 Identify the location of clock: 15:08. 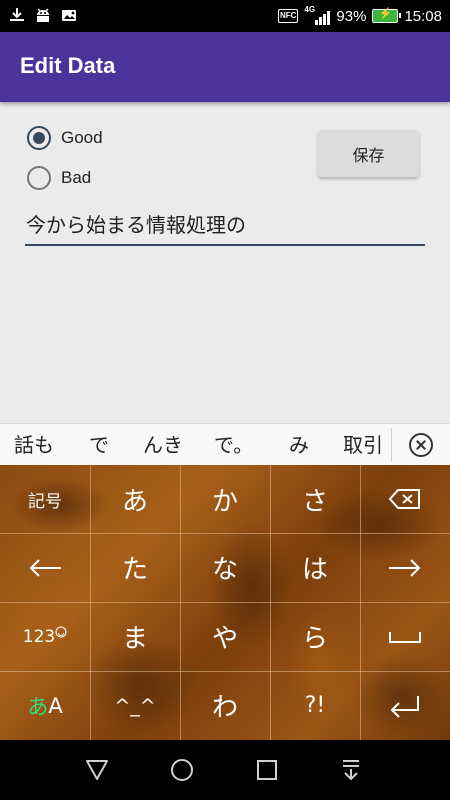
(423, 16).